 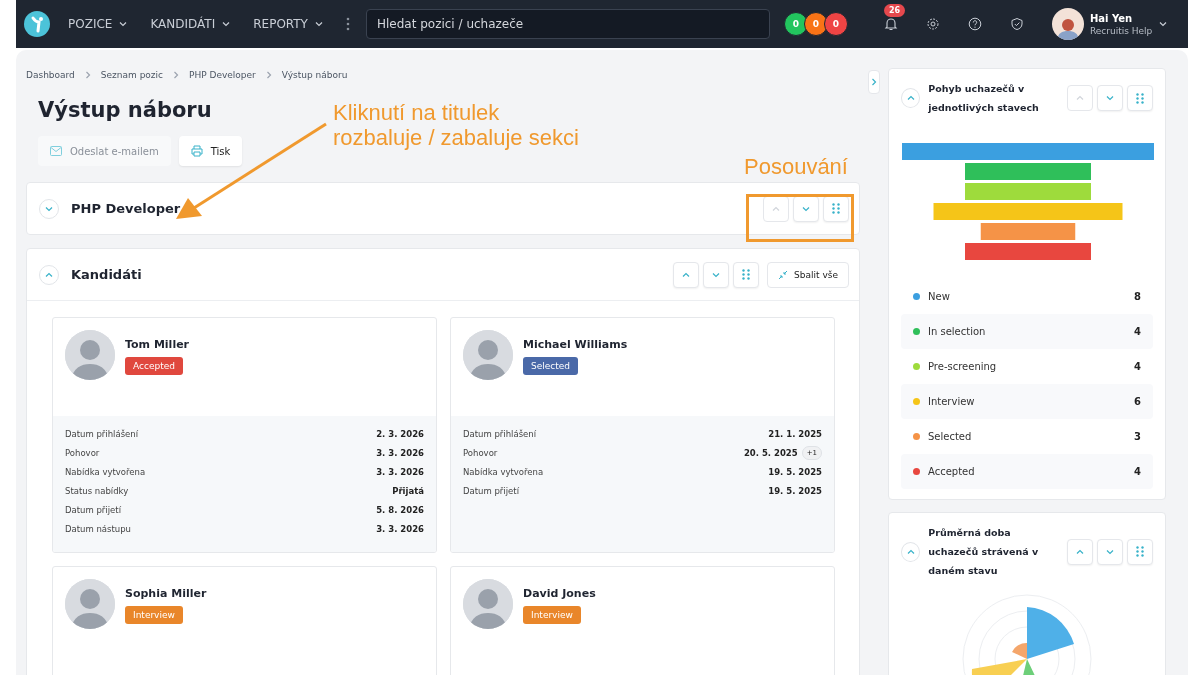 I want to click on shield-icon, so click(x=1016, y=24).